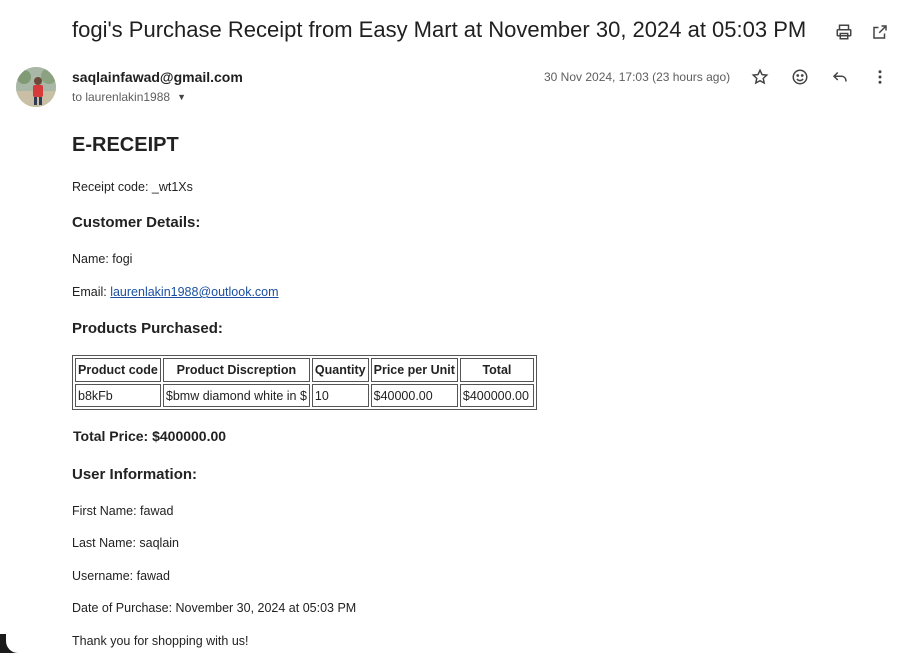 The height and width of the screenshot is (653, 904). What do you see at coordinates (236, 395) in the screenshot?
I see `table-cell: $bmw diamond white in $` at bounding box center [236, 395].